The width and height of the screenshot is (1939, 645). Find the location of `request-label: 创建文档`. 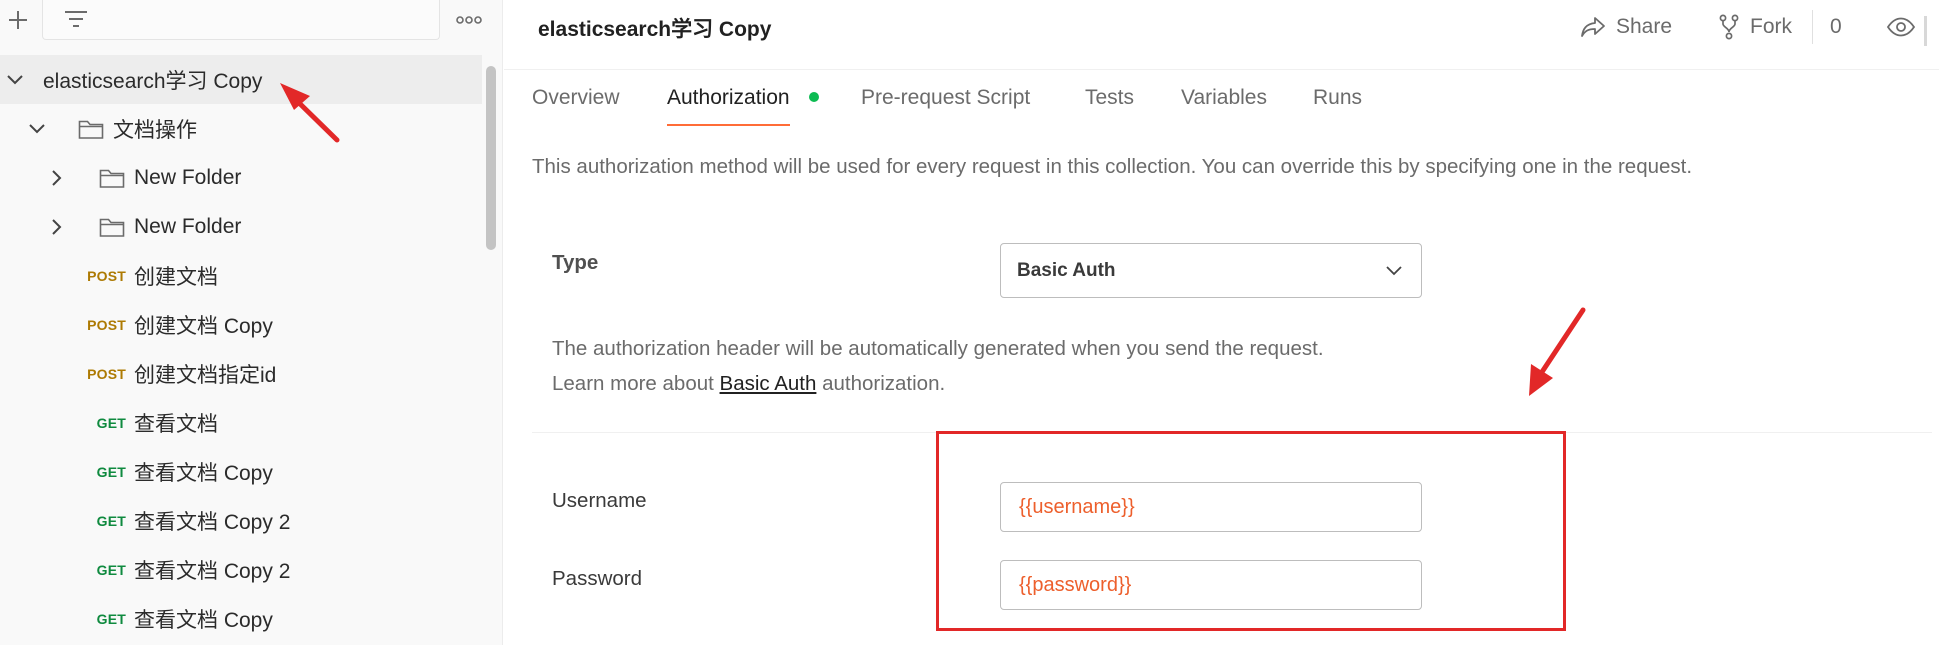

request-label: 创建文档 is located at coordinates (176, 277).